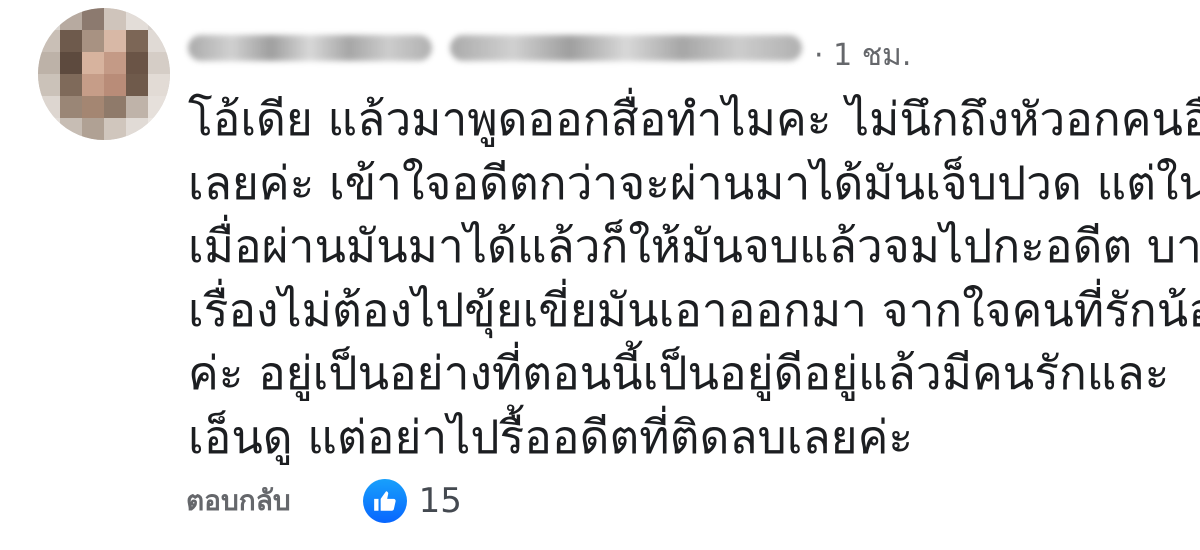  I want to click on blurred-last-name, so click(626, 48).